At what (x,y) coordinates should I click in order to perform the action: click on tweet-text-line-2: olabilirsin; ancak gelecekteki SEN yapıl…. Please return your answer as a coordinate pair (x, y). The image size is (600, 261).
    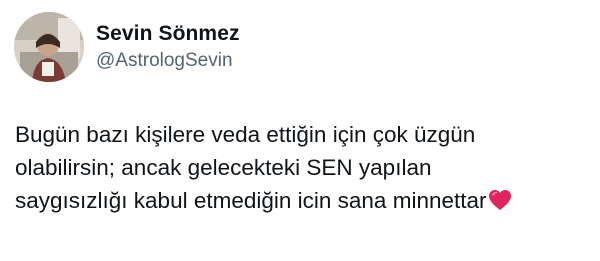
    Looking at the image, I should click on (223, 167).